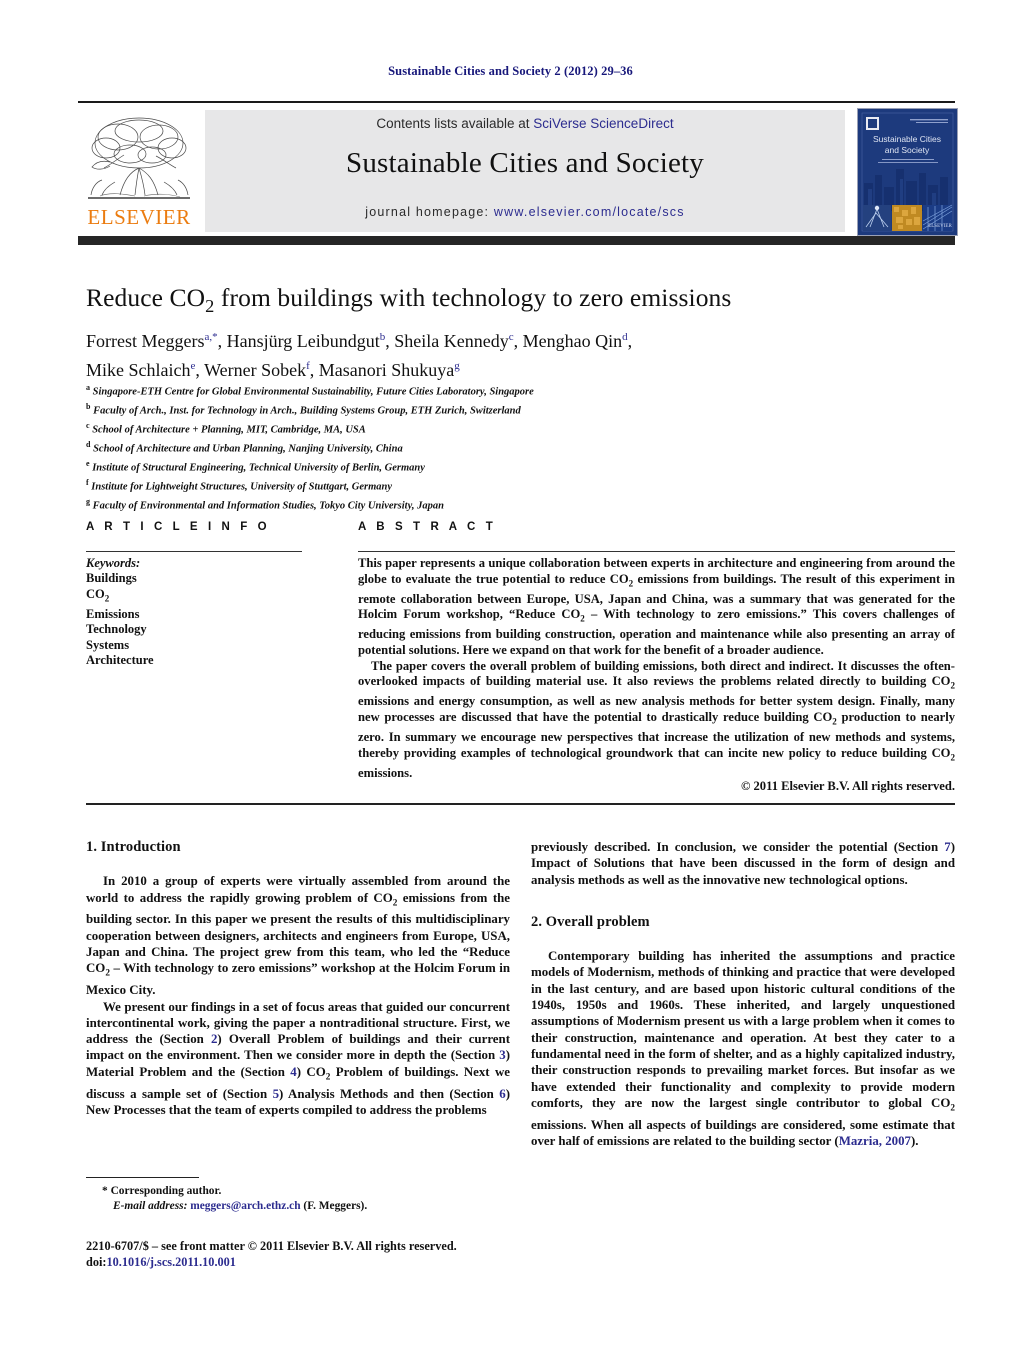 The width and height of the screenshot is (1021, 1351). Describe the element at coordinates (625, 337) in the screenshot. I see `author-affil-marks: d` at that location.